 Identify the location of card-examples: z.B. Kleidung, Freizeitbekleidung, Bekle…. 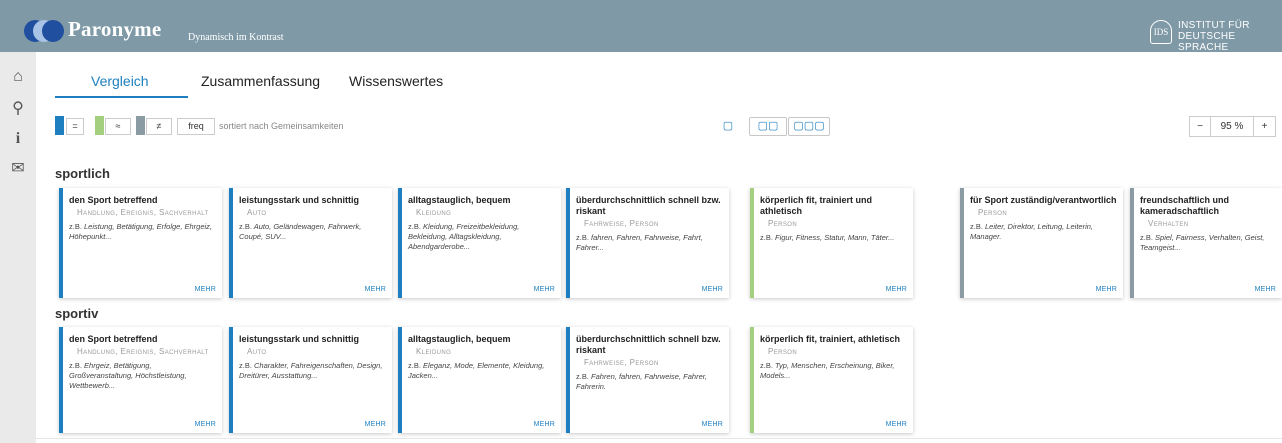
(481, 237).